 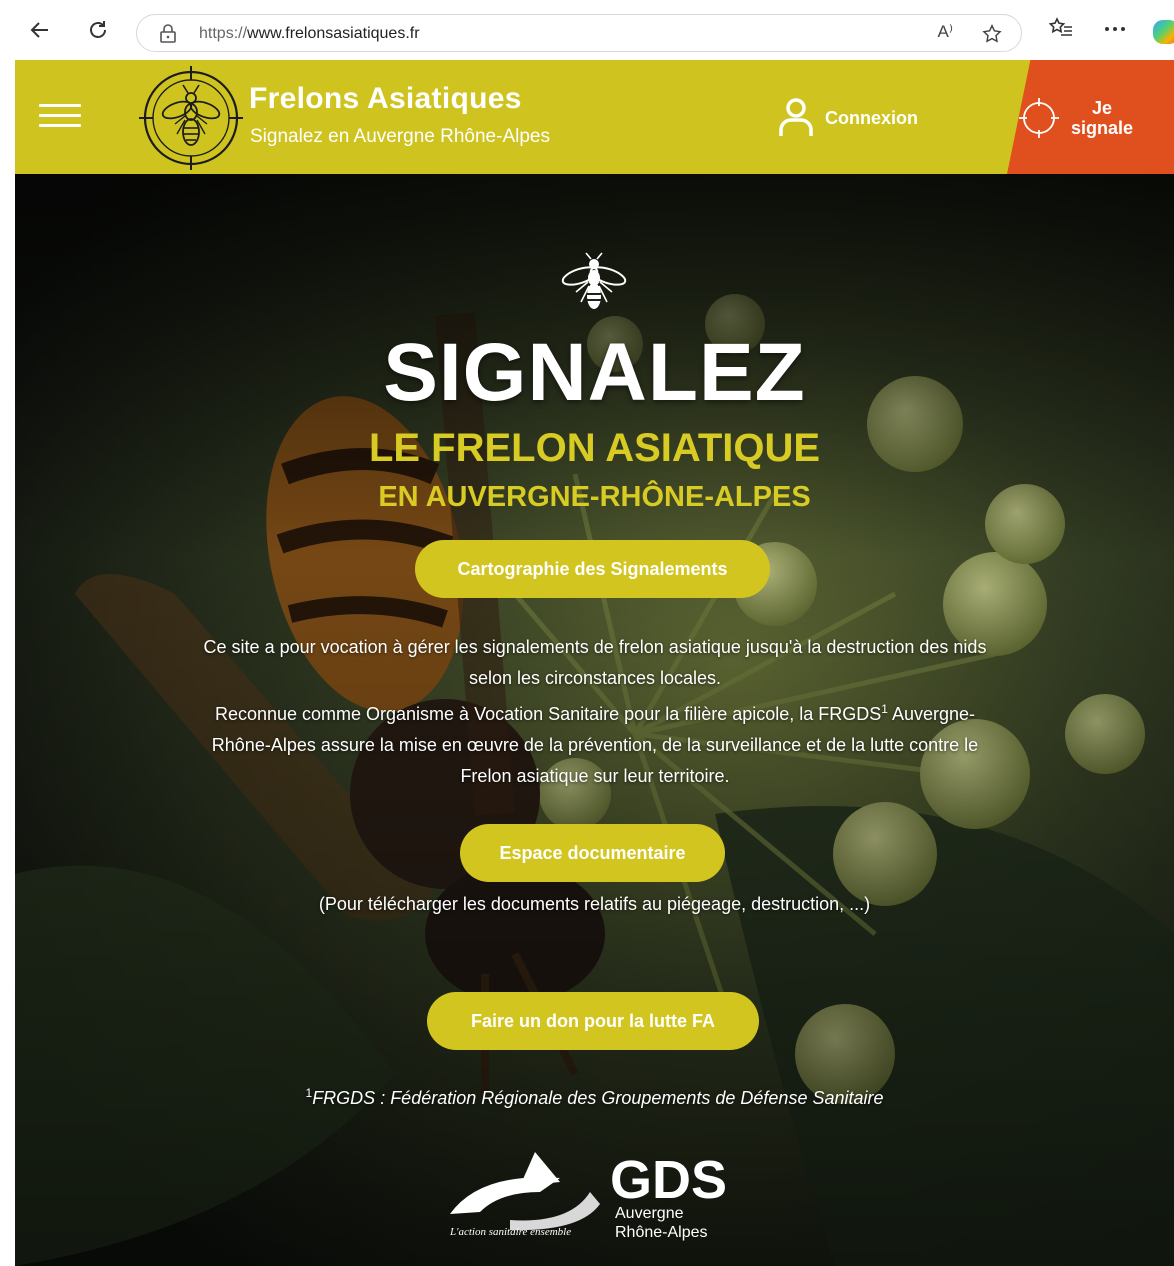 What do you see at coordinates (649, 1213) in the screenshot?
I see `gds-region-line1: Auvergne` at bounding box center [649, 1213].